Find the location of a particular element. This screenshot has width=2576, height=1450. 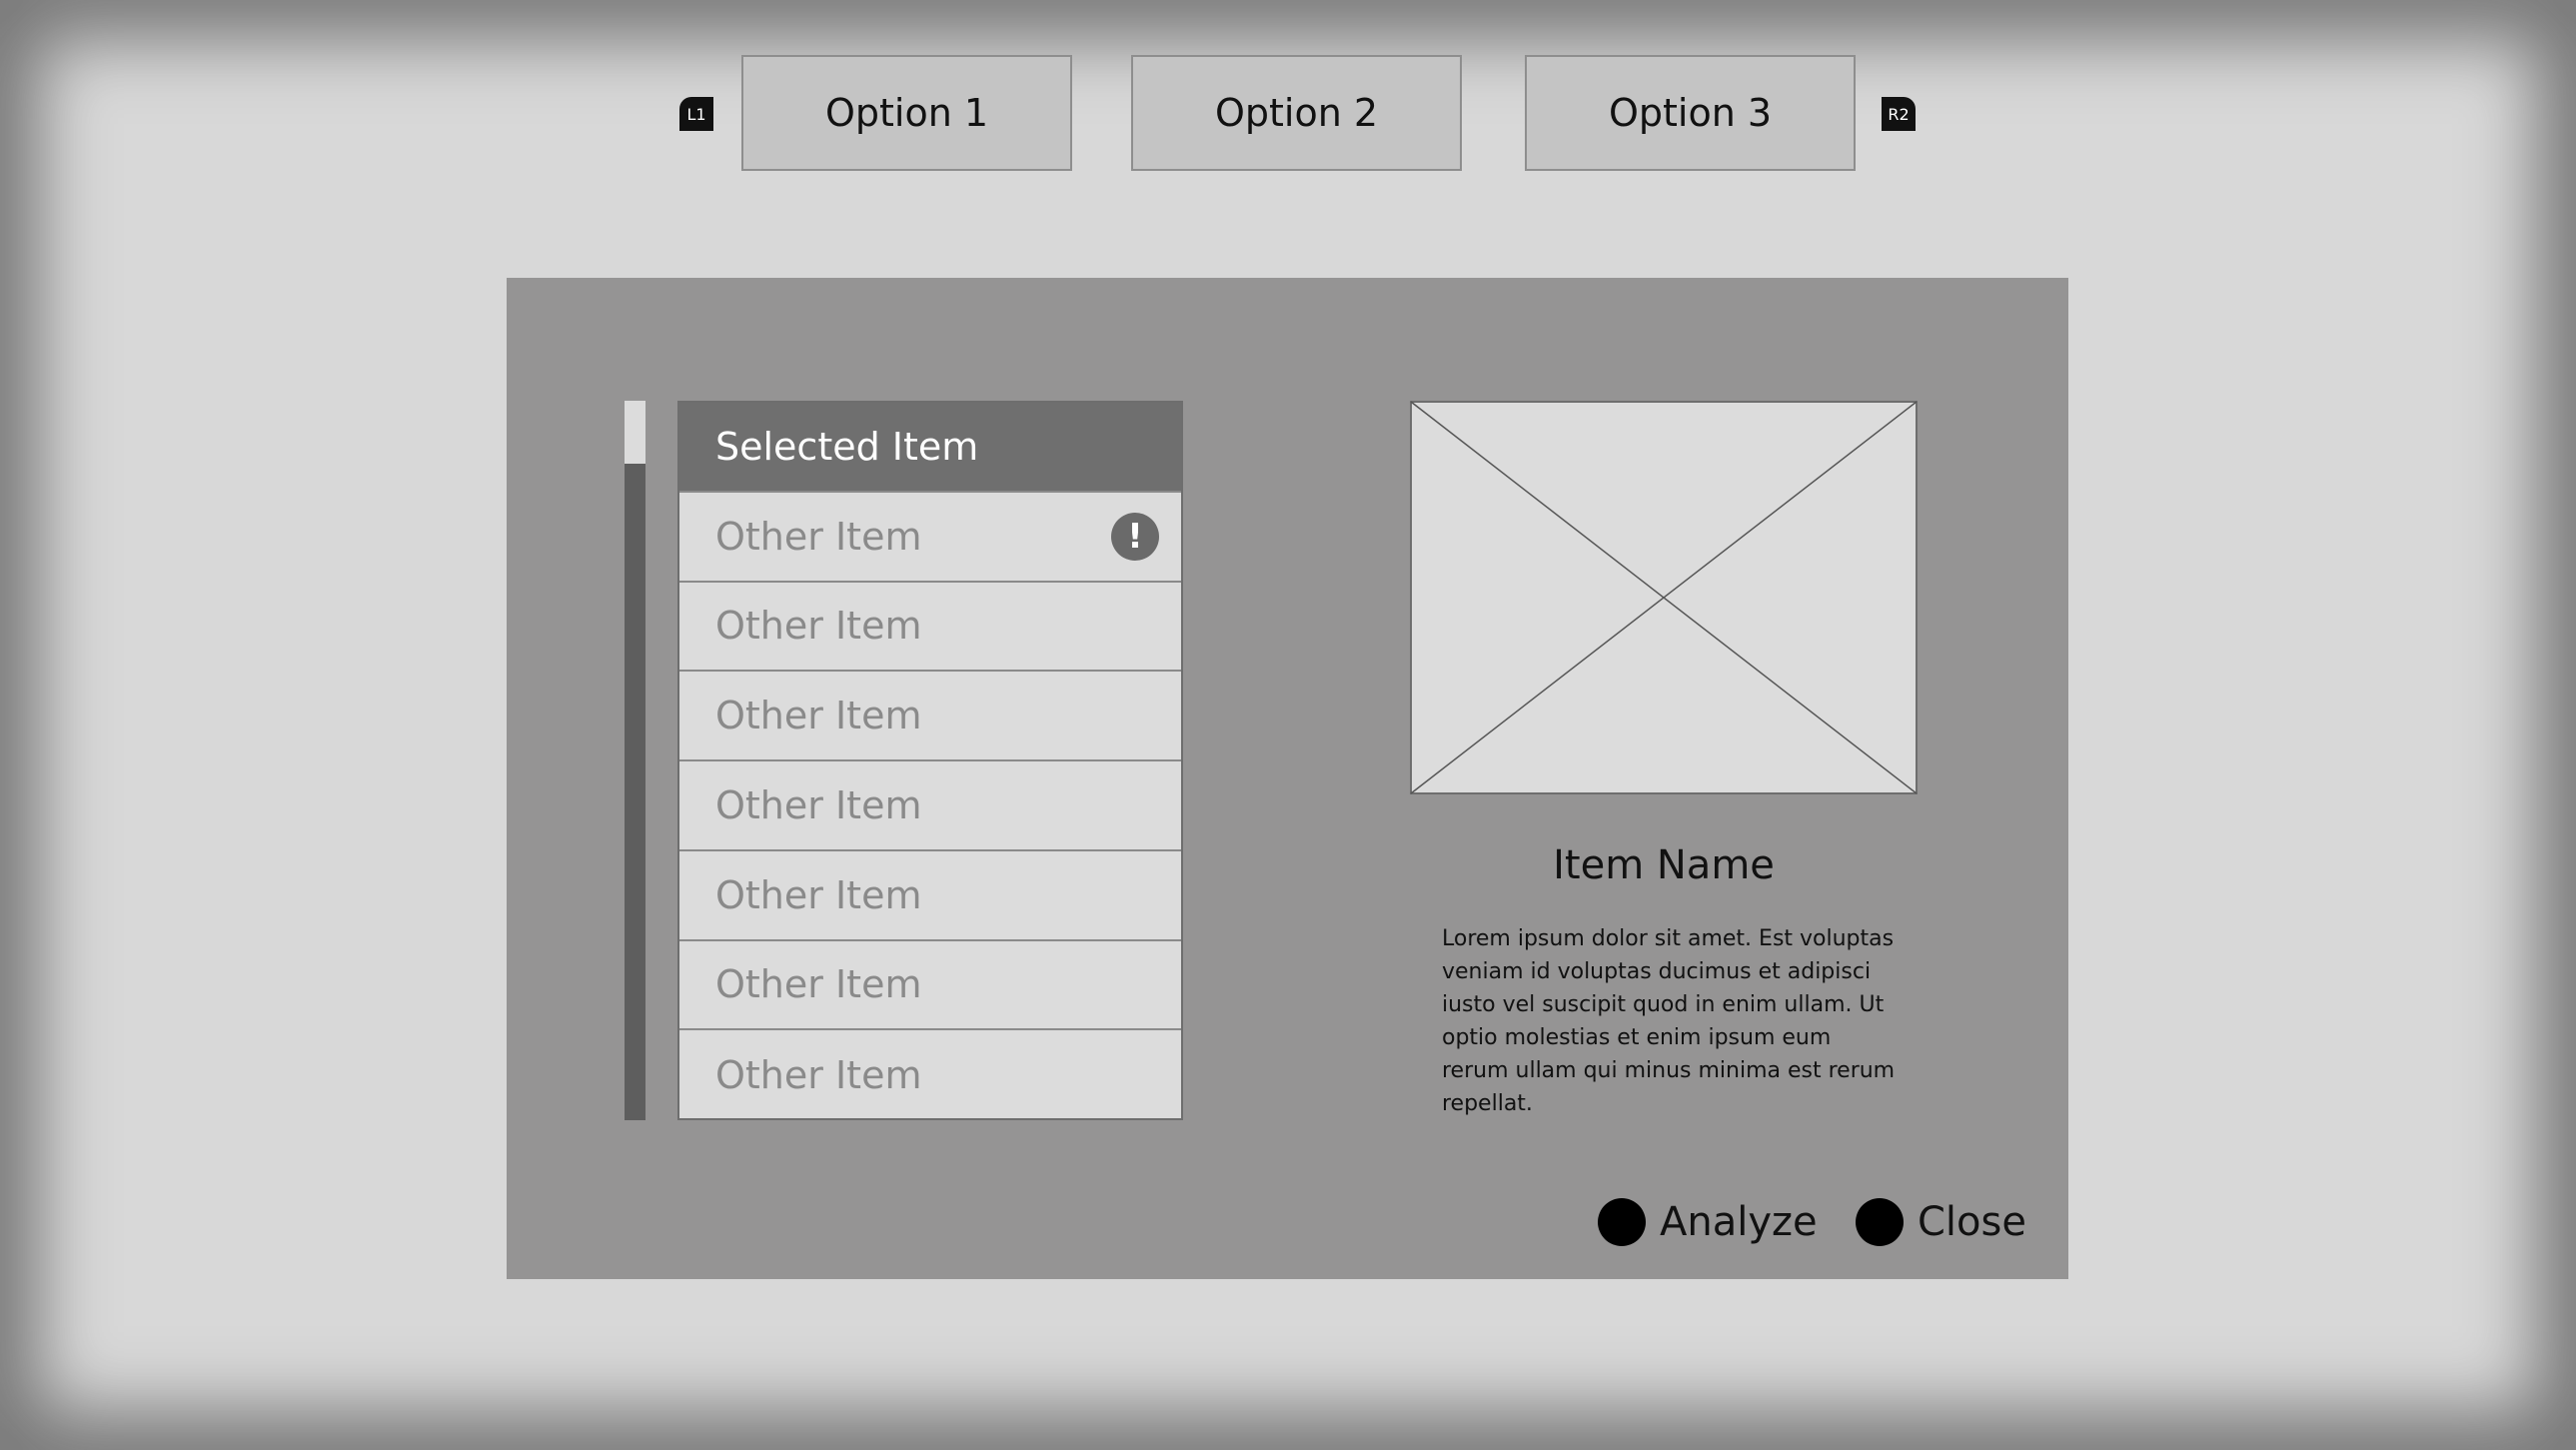

analyze-label: Analyze is located at coordinates (1739, 1222).